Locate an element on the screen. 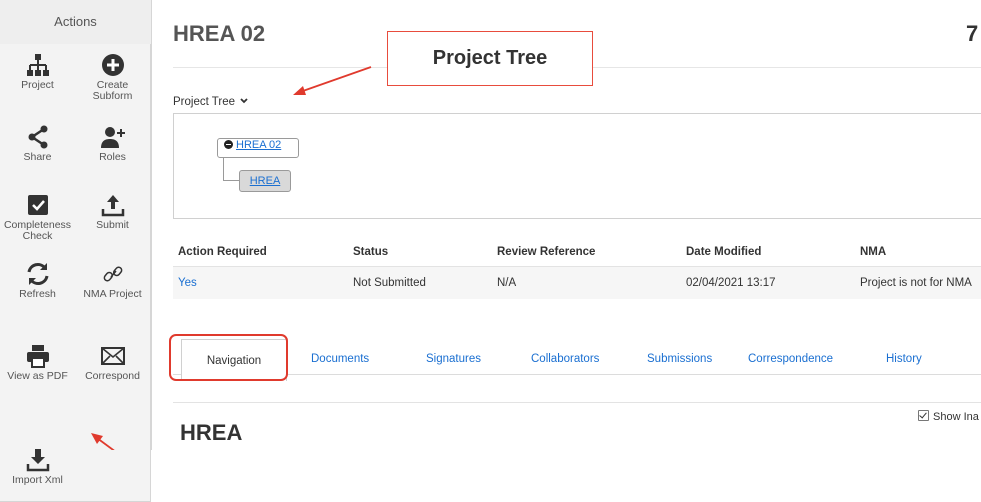  hierarchy-icon is located at coordinates (37, 65).